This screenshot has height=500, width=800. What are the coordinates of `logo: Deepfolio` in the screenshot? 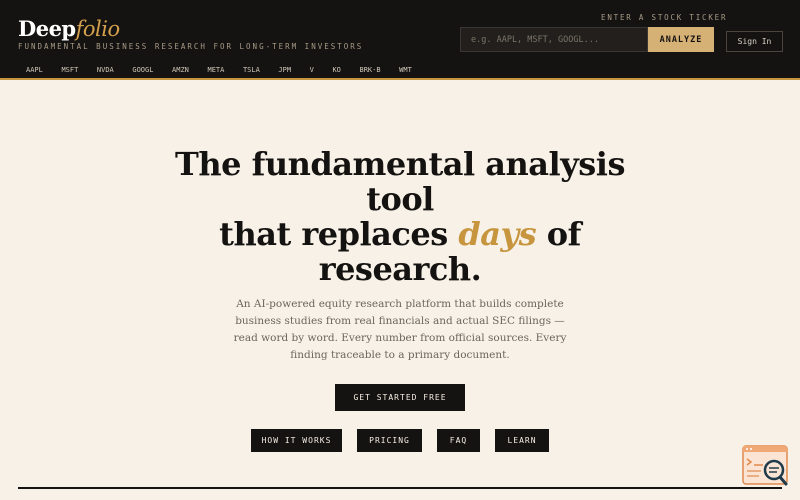 It's located at (69, 28).